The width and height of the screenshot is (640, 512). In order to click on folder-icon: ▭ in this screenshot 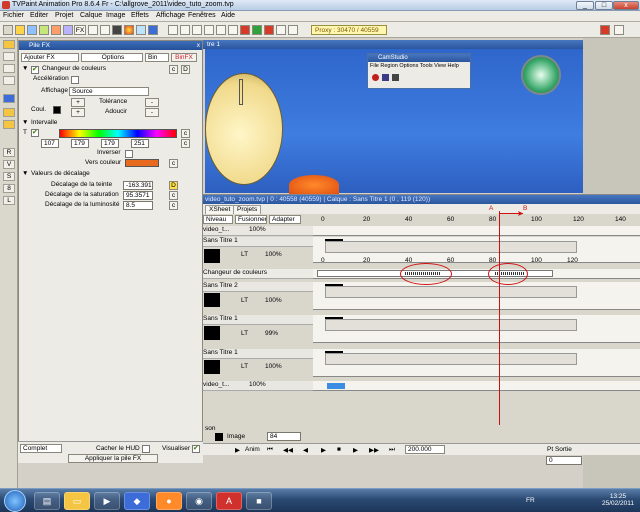, I will do `click(77, 501)`.